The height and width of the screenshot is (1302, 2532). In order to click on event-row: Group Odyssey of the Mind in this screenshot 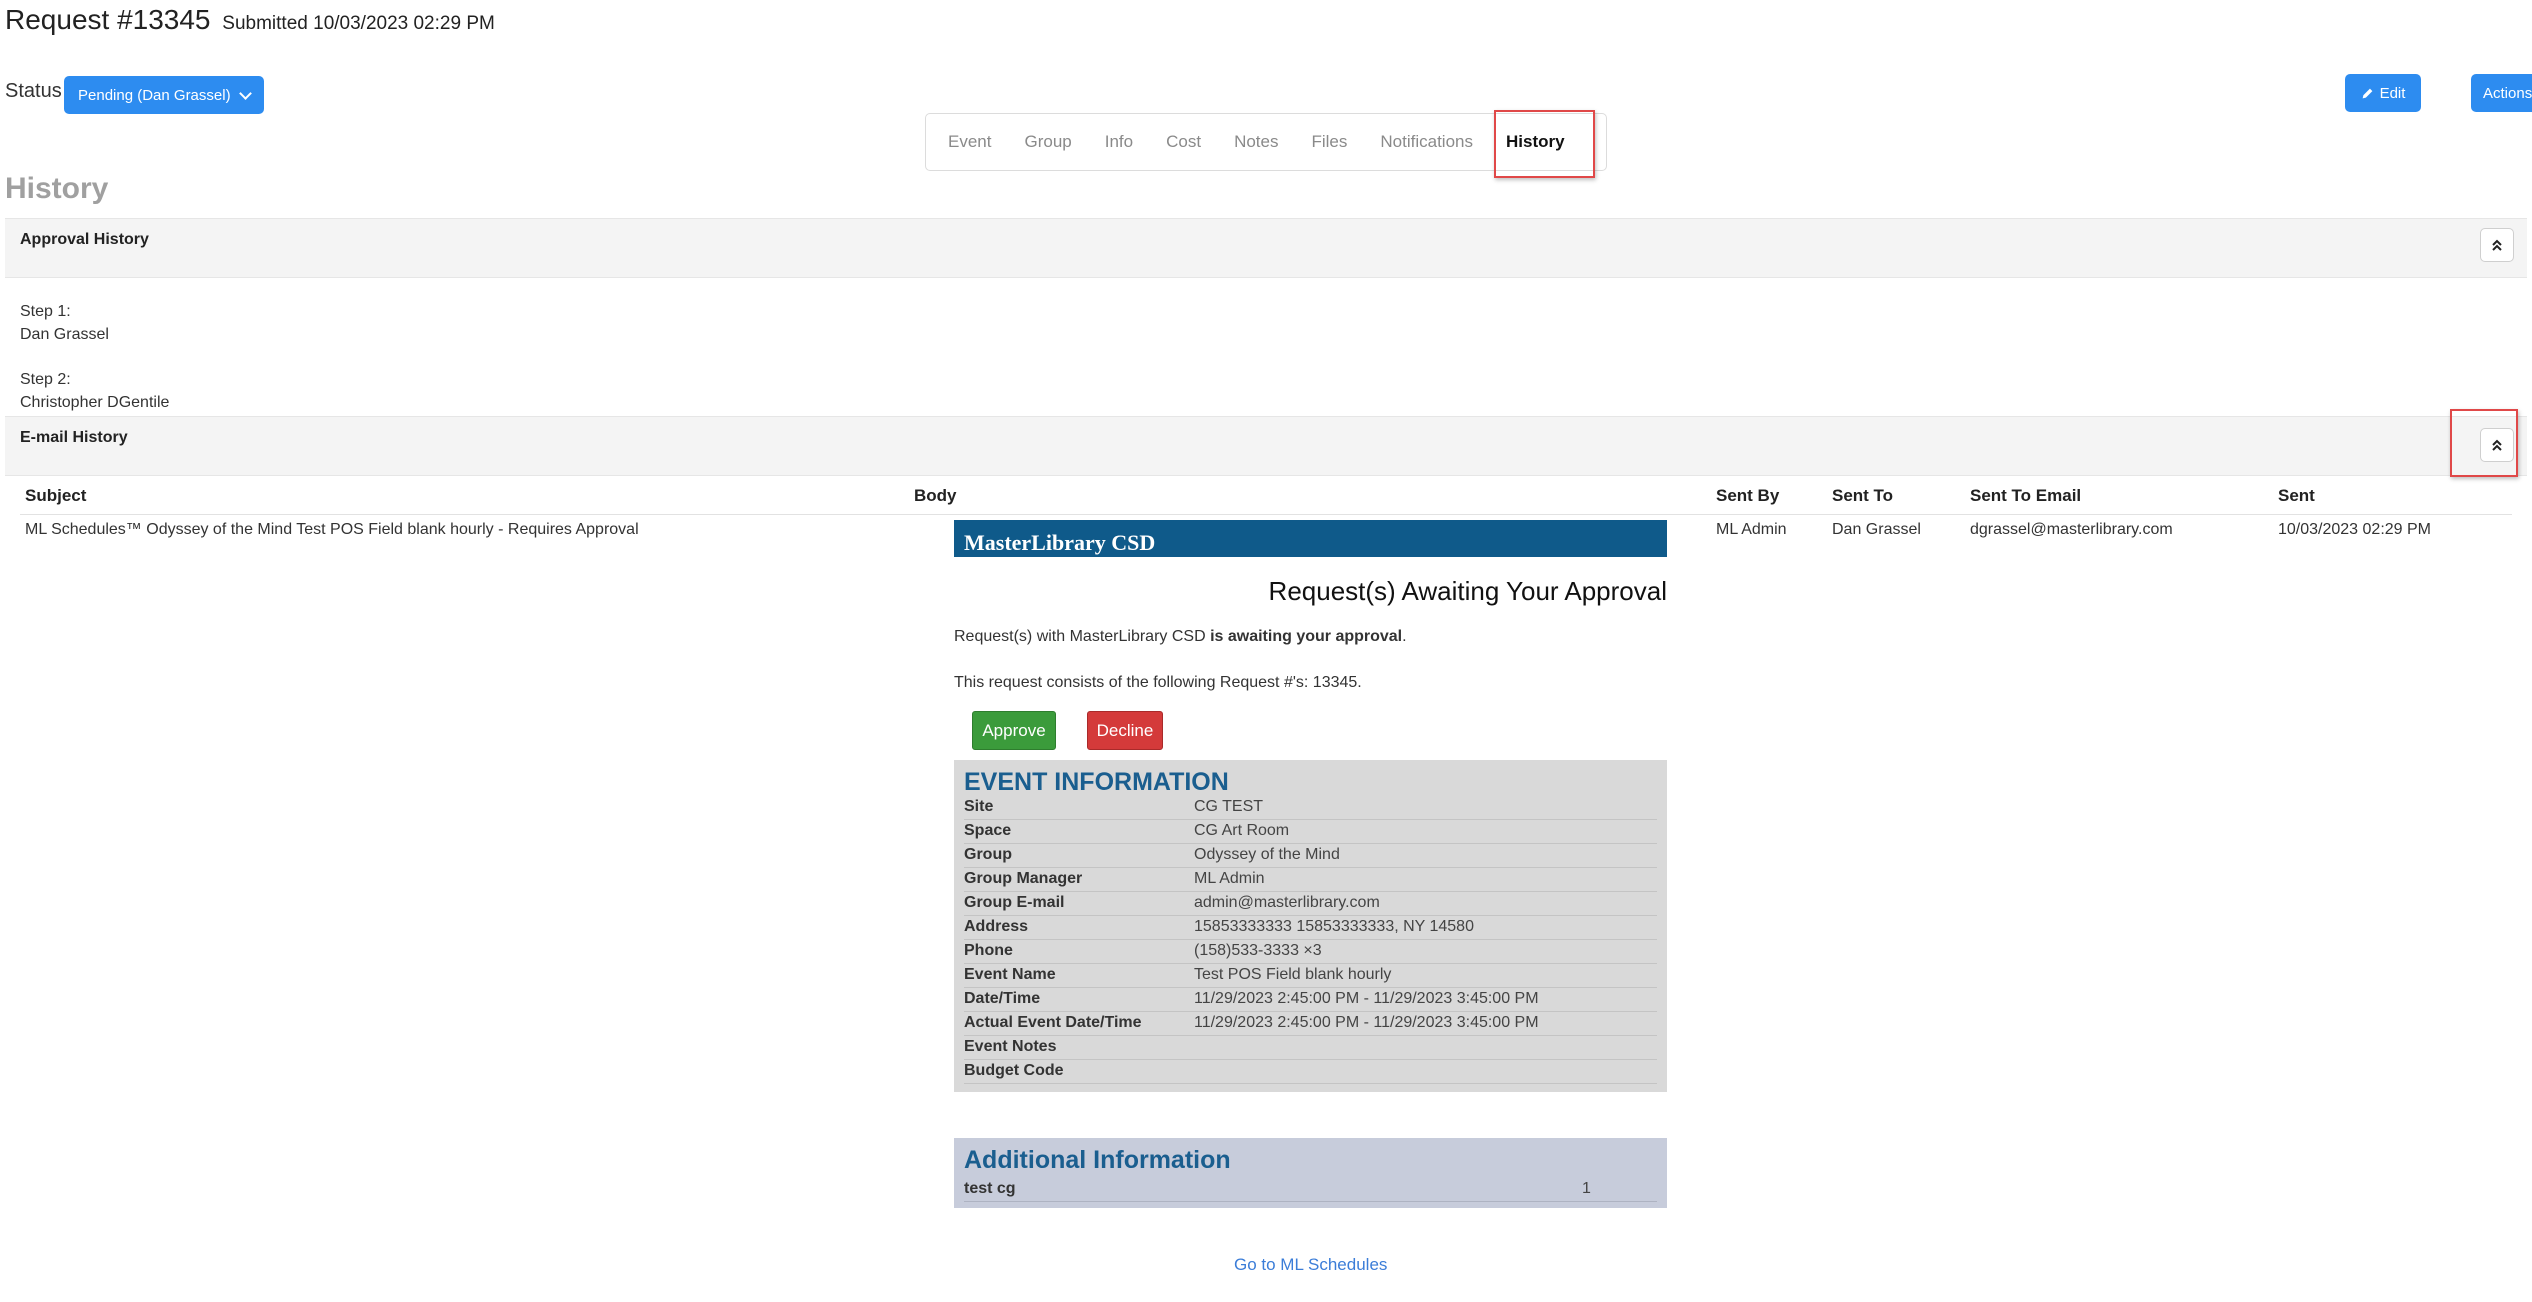, I will do `click(1310, 856)`.